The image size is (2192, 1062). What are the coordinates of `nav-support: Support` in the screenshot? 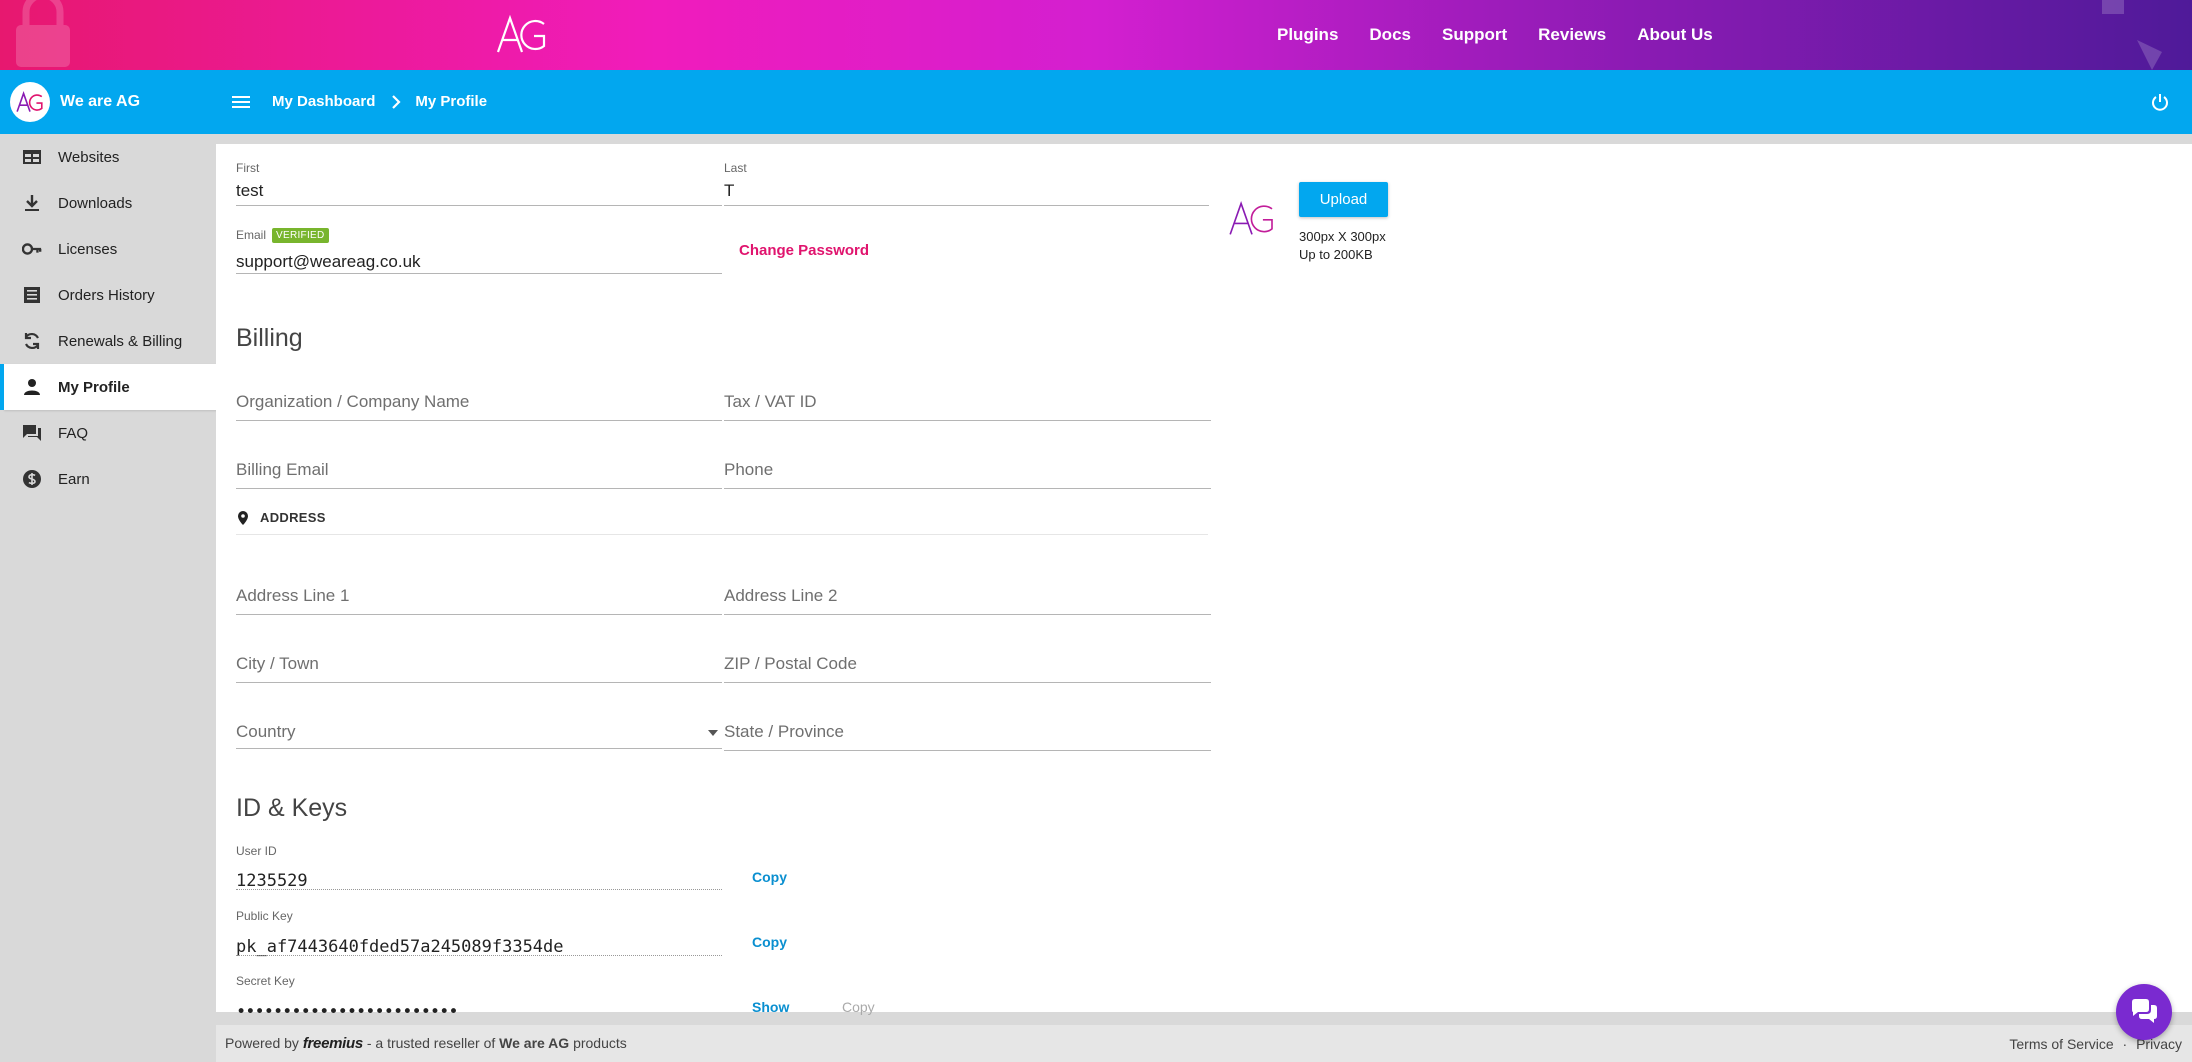 It's located at (1474, 35).